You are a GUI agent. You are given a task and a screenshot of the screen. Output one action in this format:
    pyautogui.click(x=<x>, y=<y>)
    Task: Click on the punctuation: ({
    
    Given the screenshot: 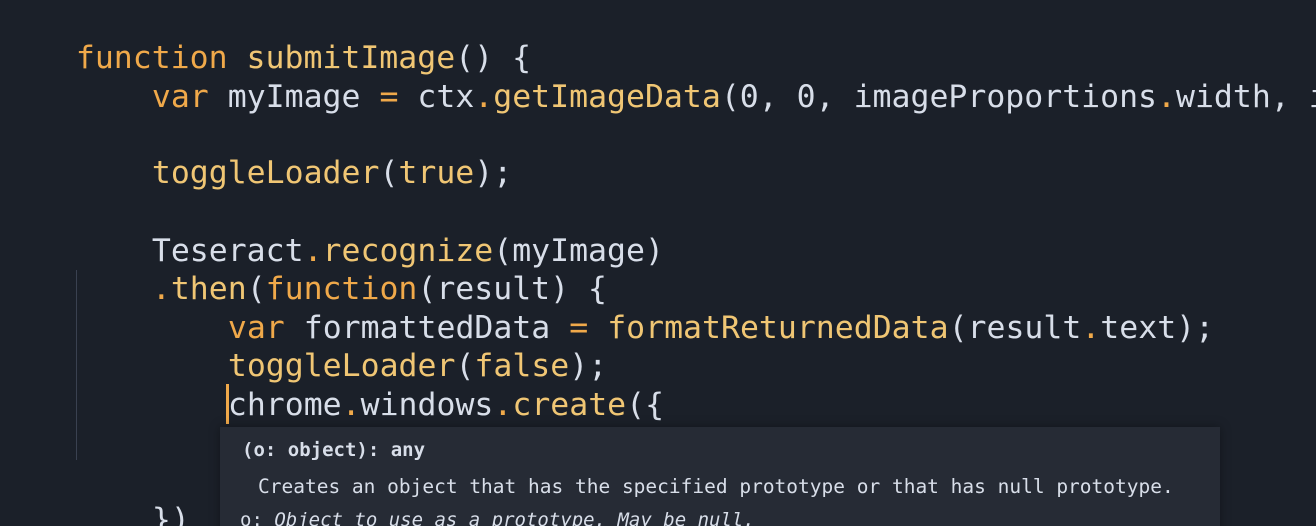 What is the action you would take?
    pyautogui.click(x=645, y=405)
    